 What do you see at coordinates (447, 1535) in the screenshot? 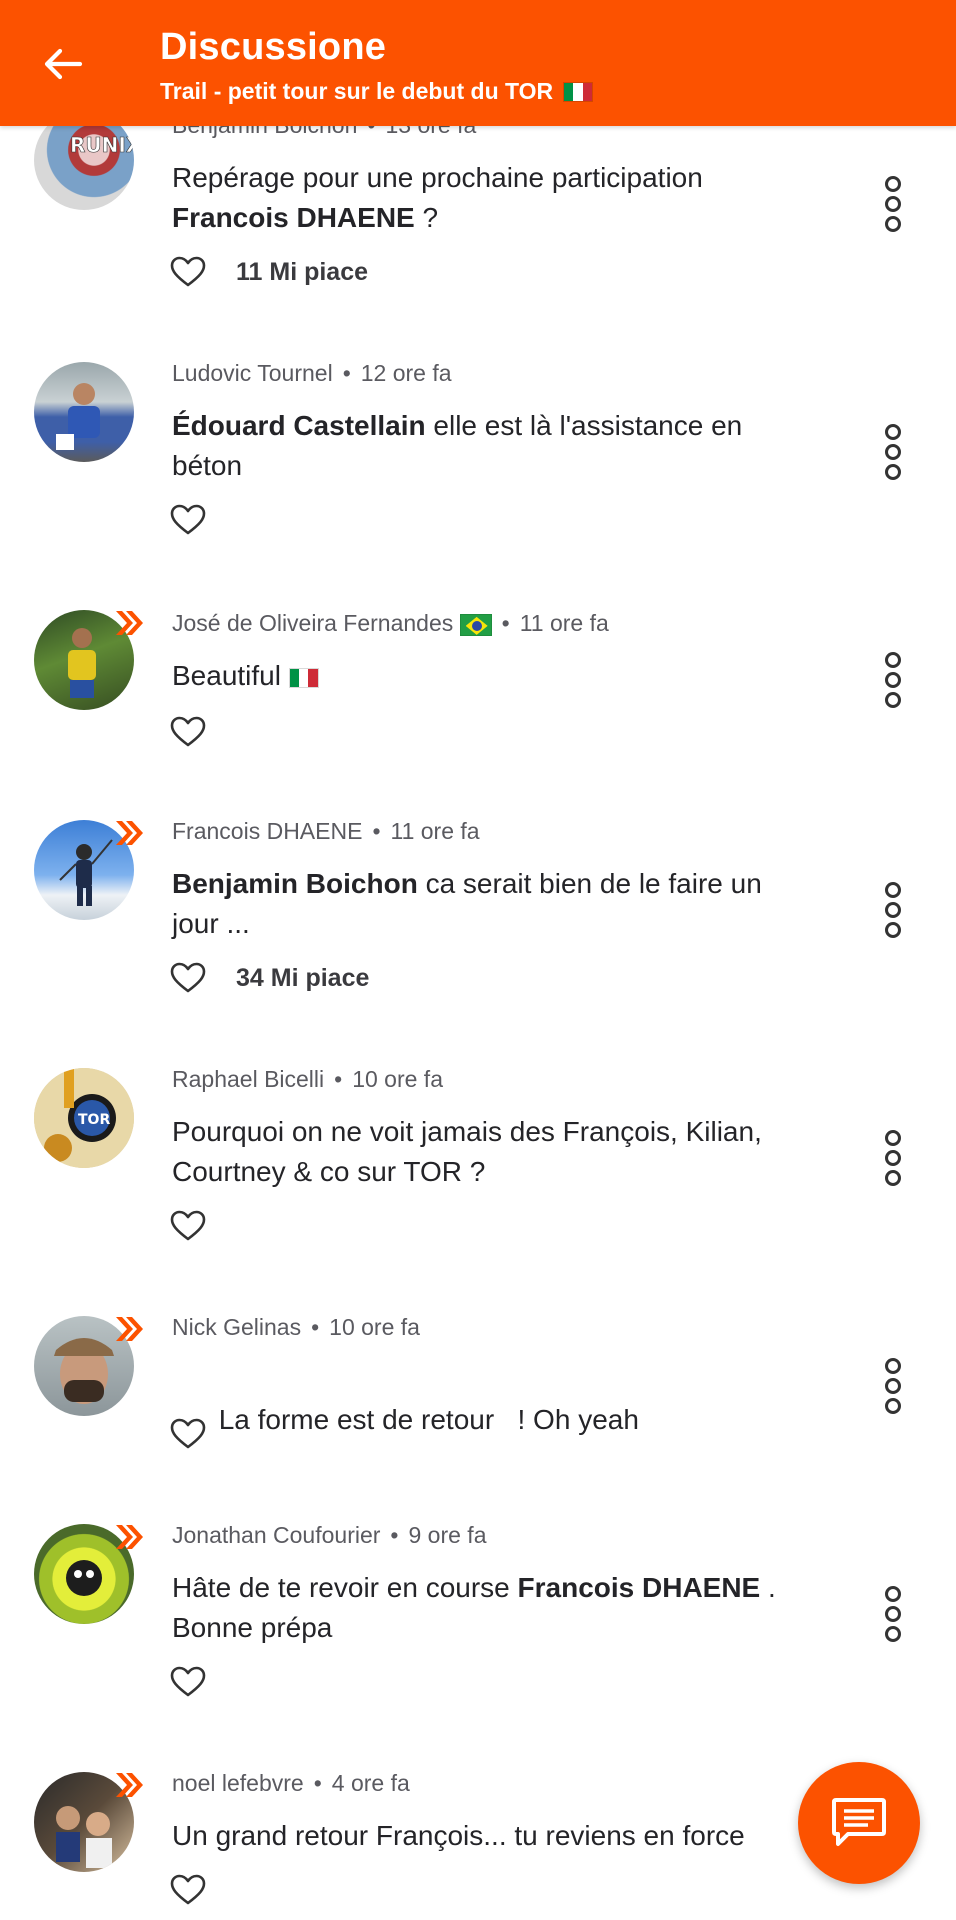
I see `comment-time: 9 ore fa` at bounding box center [447, 1535].